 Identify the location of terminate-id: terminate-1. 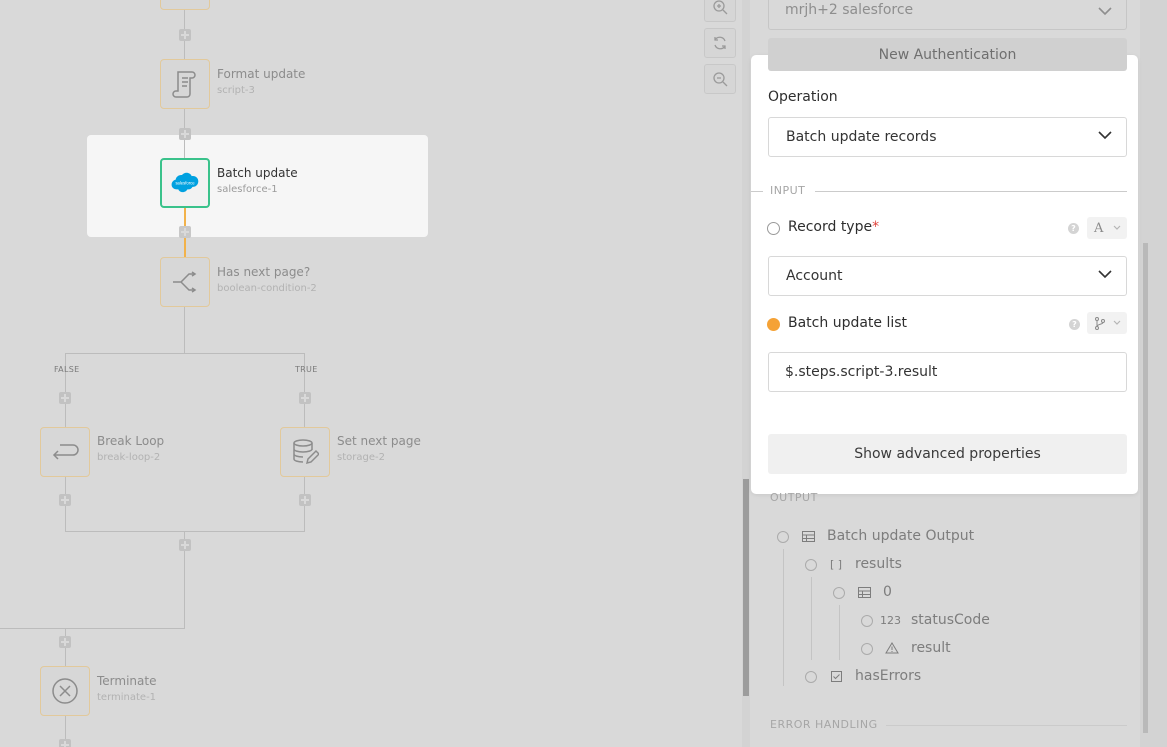
(127, 697).